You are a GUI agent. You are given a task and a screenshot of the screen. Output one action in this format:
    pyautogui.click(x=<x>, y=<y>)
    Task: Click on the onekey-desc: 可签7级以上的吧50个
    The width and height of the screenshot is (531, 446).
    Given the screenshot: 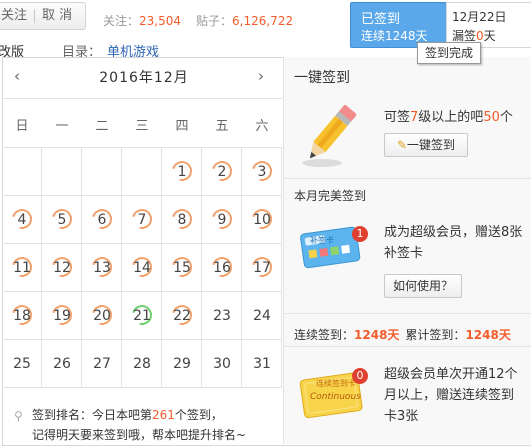 What is the action you would take?
    pyautogui.click(x=448, y=117)
    